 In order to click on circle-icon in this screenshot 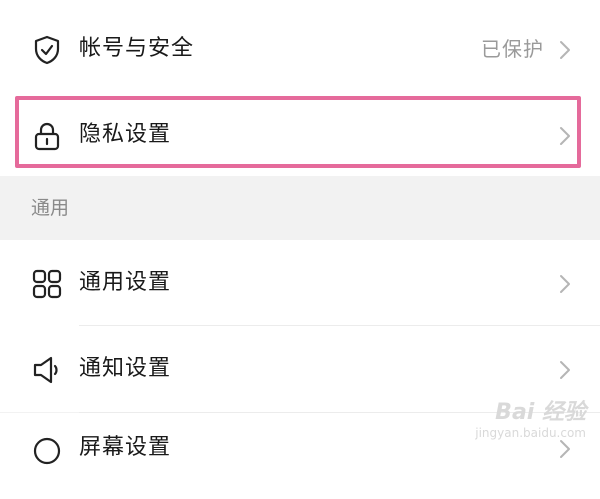, I will do `click(47, 451)`.